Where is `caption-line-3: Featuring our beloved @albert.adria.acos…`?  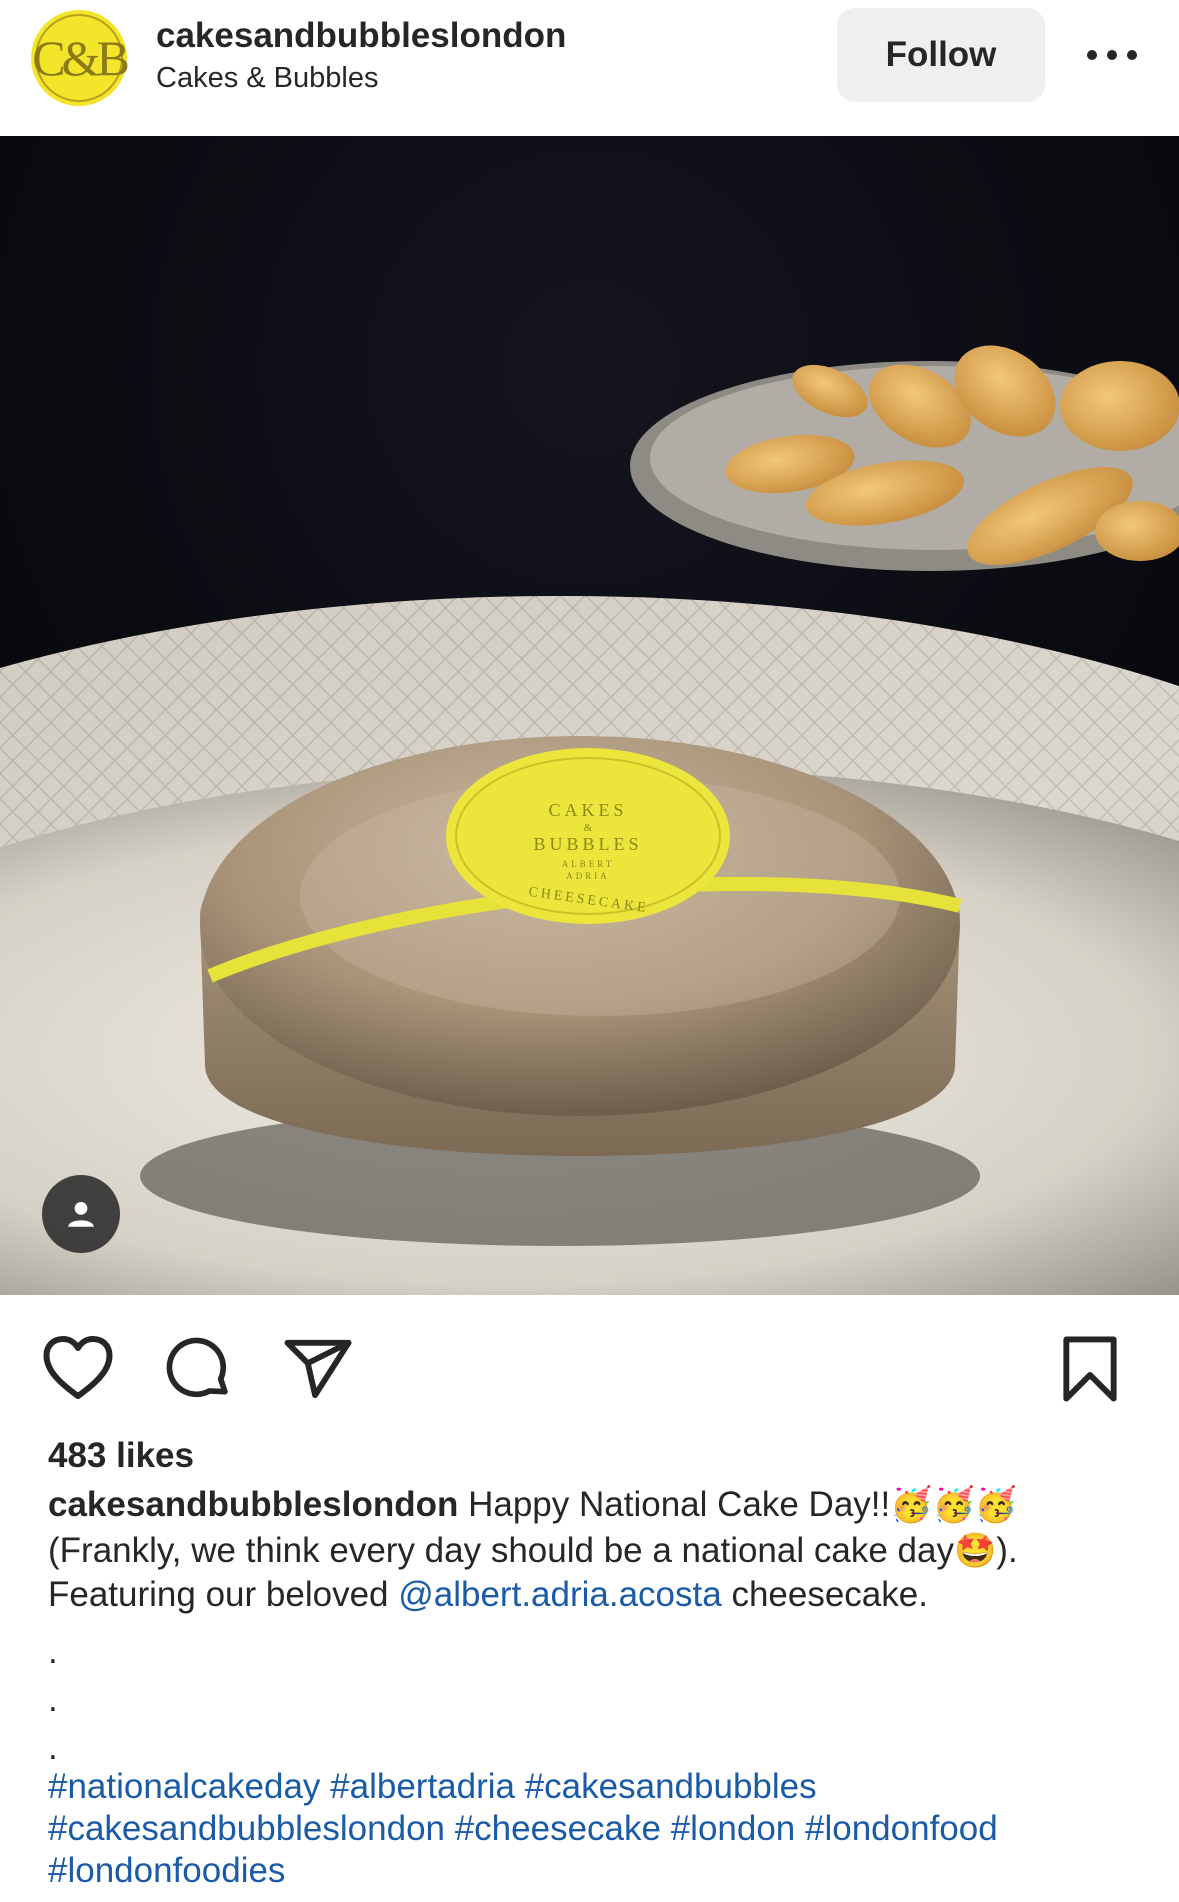
caption-line-3: Featuring our beloved @albert.adria.acos… is located at coordinates (603, 1594).